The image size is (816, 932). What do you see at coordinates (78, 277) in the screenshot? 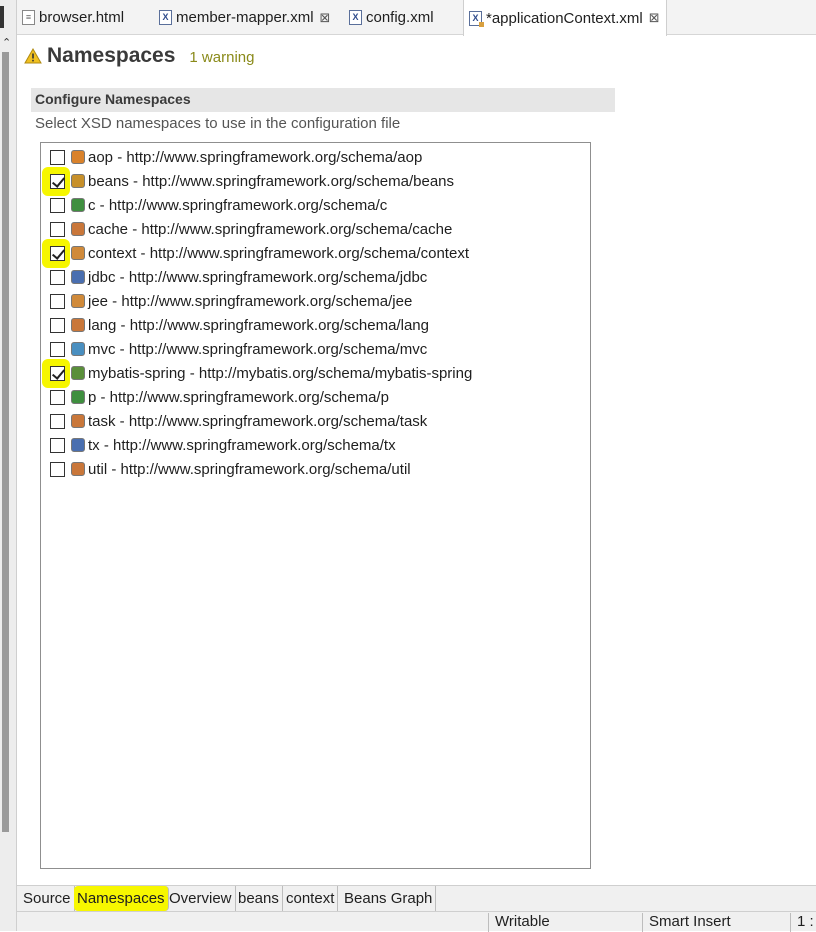
I see `jdbc-icon` at bounding box center [78, 277].